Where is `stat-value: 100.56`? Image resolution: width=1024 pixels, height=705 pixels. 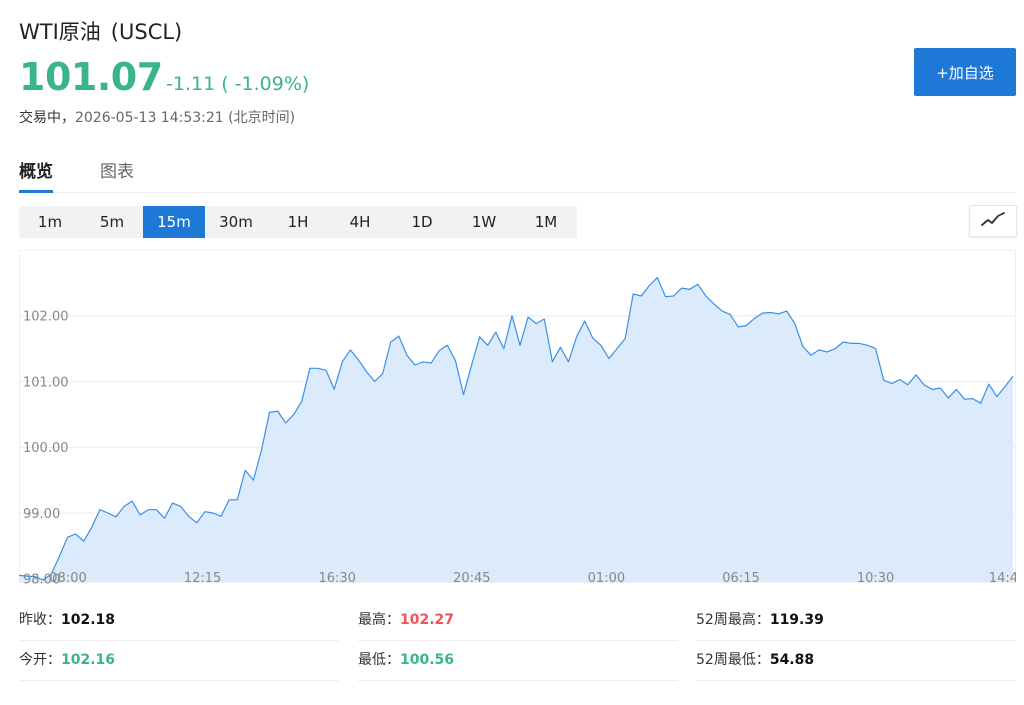
stat-value: 100.56 is located at coordinates (427, 660).